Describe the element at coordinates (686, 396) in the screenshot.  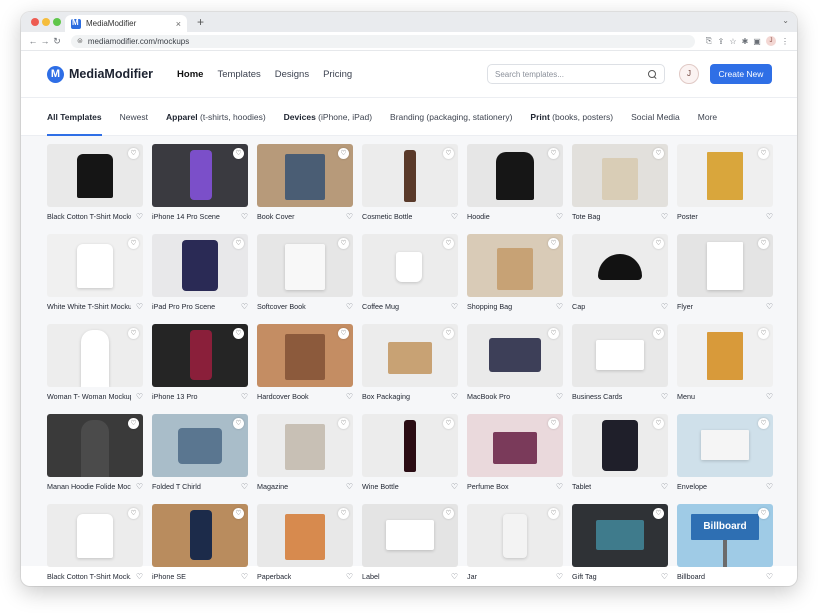
I see `template-label: Menu` at that location.